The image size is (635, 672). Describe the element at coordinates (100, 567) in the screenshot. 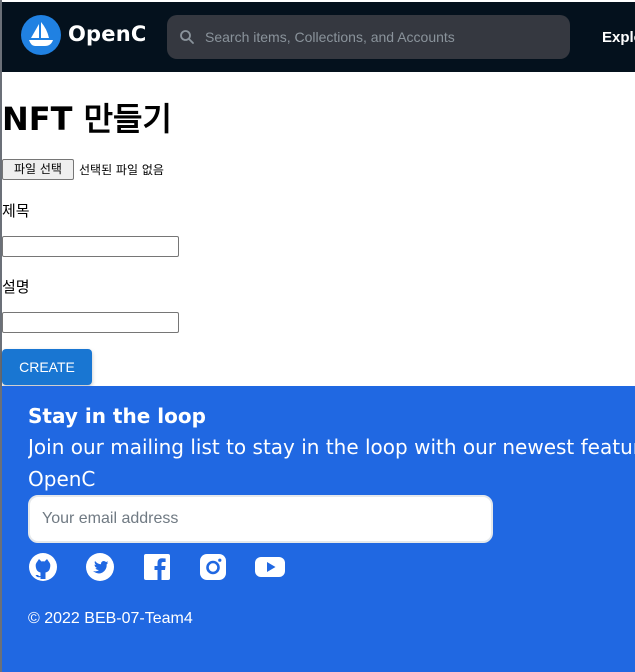

I see `twitter-icon` at that location.